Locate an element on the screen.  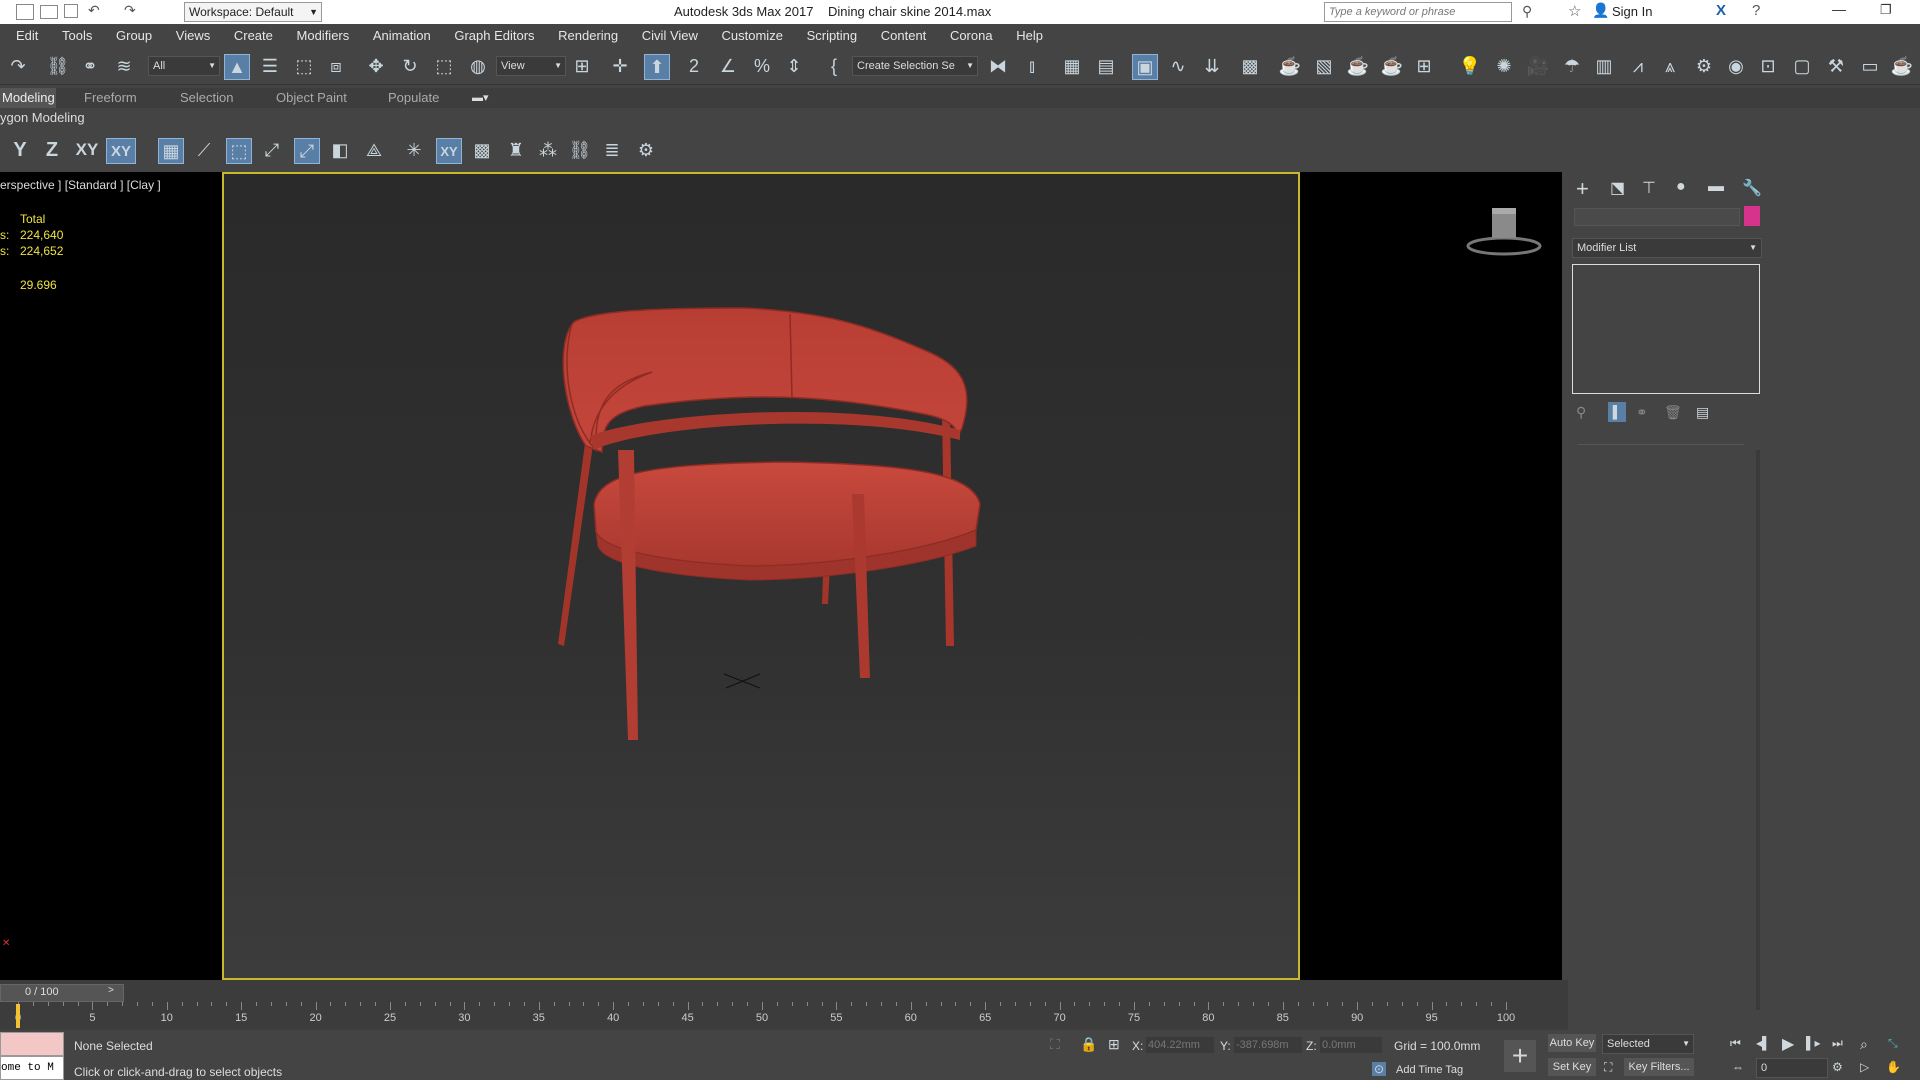
select-object-button: ▲ is located at coordinates (237, 67).